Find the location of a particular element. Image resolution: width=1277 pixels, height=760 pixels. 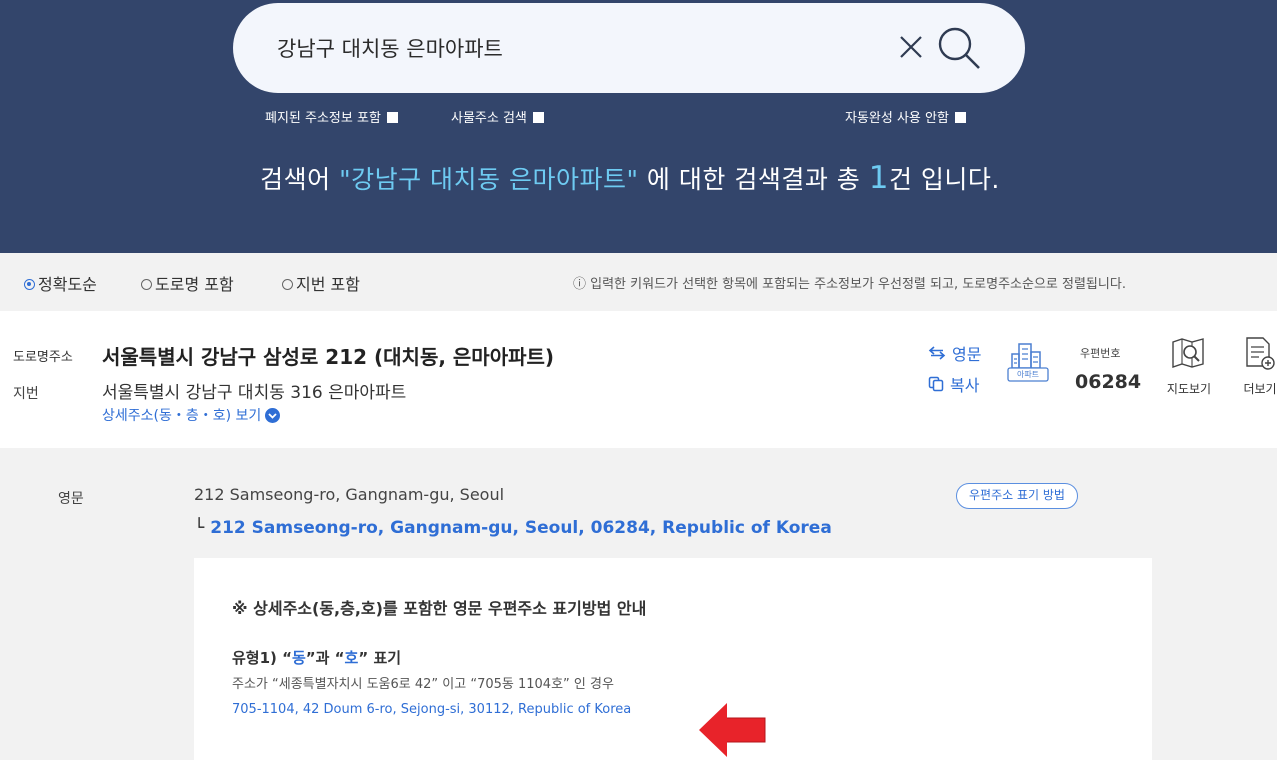

option-object-address: 사물주소 검색 is located at coordinates (497, 116).